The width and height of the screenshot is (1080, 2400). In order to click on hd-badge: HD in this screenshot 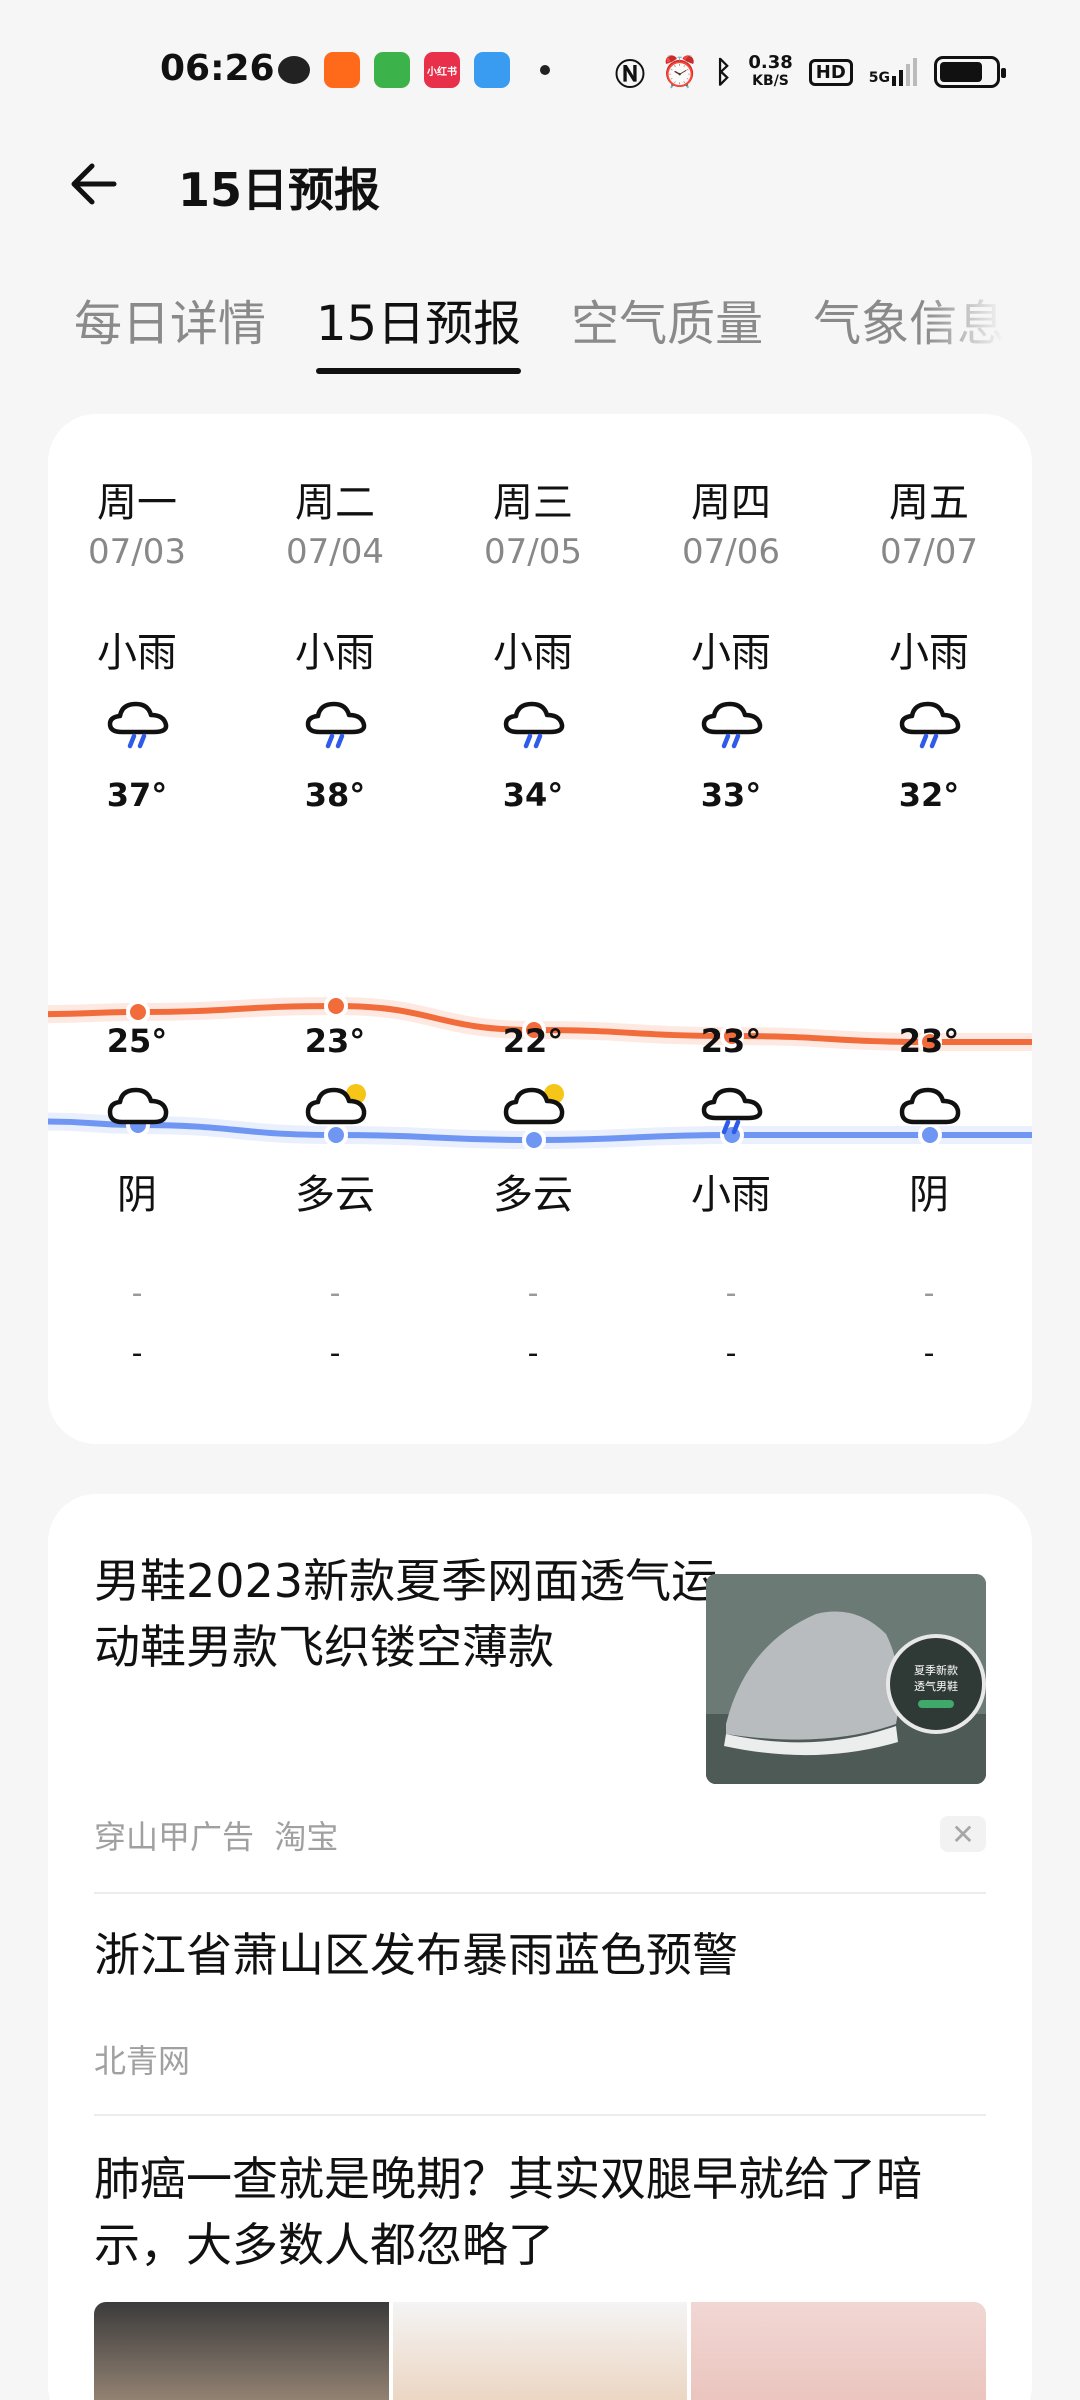, I will do `click(830, 72)`.